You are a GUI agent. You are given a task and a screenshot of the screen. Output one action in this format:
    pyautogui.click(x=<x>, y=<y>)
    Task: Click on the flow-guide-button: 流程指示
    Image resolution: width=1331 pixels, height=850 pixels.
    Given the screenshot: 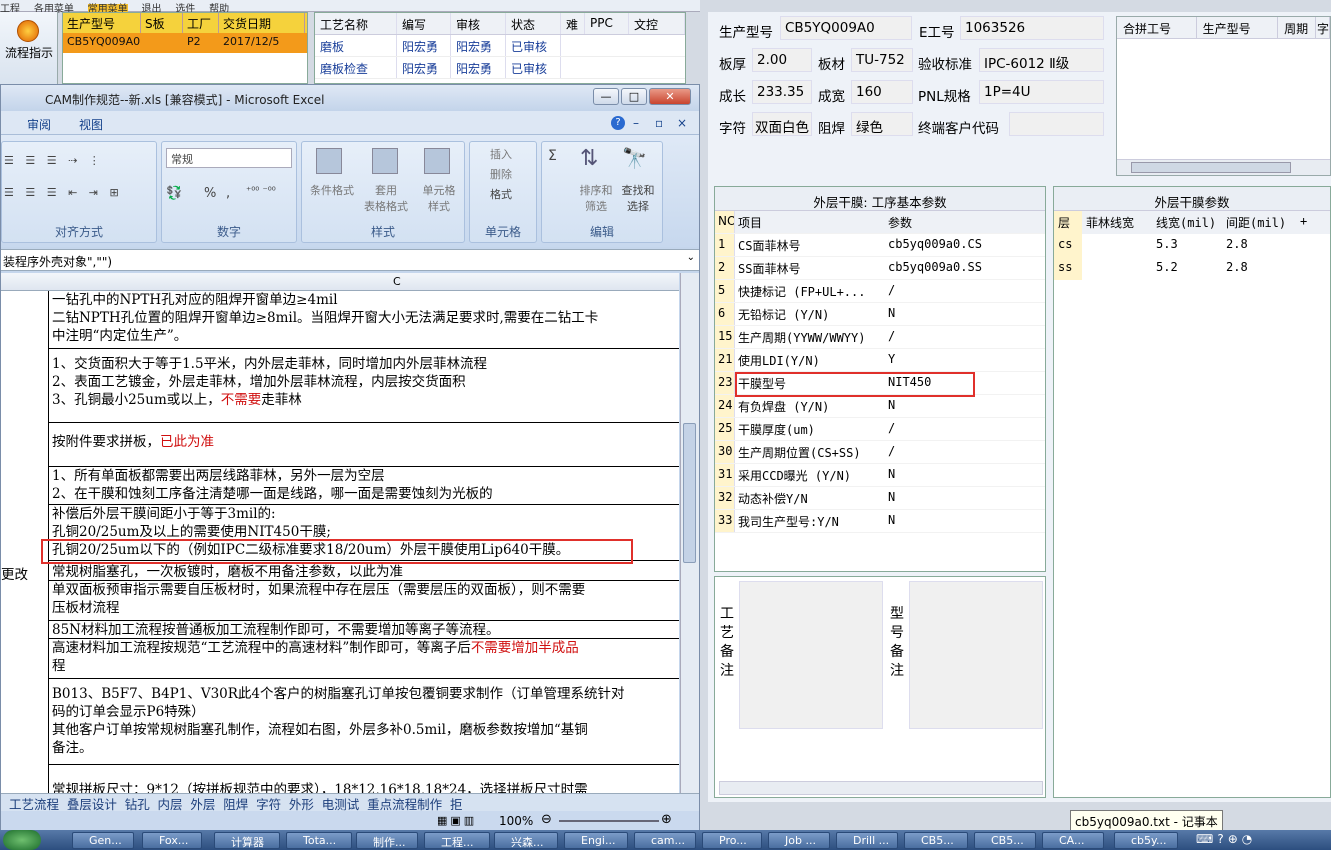 What is the action you would take?
    pyautogui.click(x=29, y=48)
    